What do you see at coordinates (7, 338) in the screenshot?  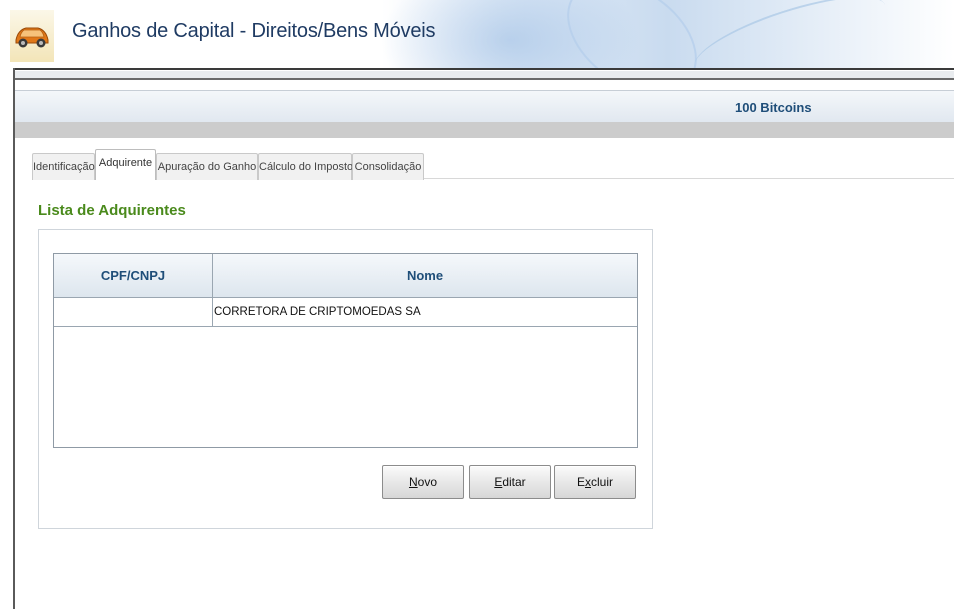 I see `frame-left` at bounding box center [7, 338].